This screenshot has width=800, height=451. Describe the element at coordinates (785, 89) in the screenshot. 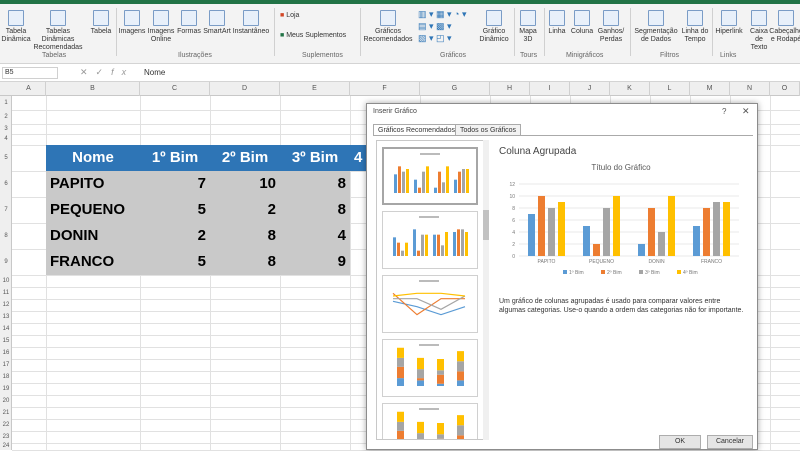

I see `column-header-o: O` at that location.